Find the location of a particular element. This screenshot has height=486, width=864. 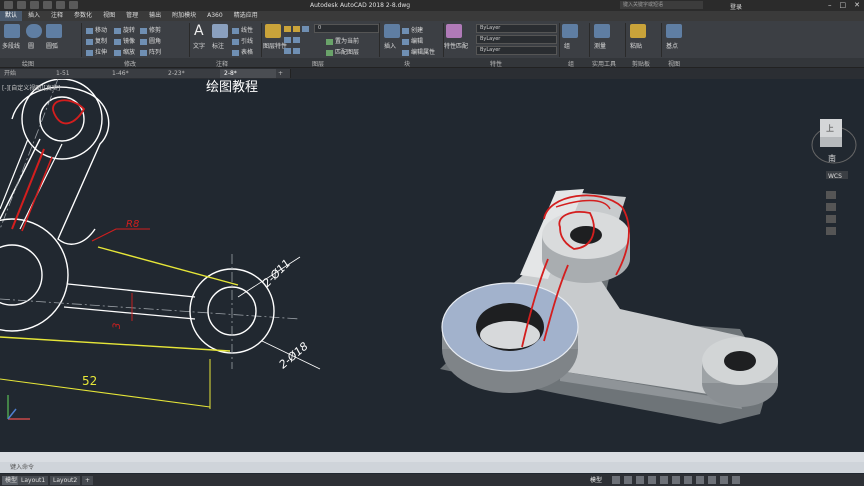

insert-block-icon is located at coordinates (392, 31).